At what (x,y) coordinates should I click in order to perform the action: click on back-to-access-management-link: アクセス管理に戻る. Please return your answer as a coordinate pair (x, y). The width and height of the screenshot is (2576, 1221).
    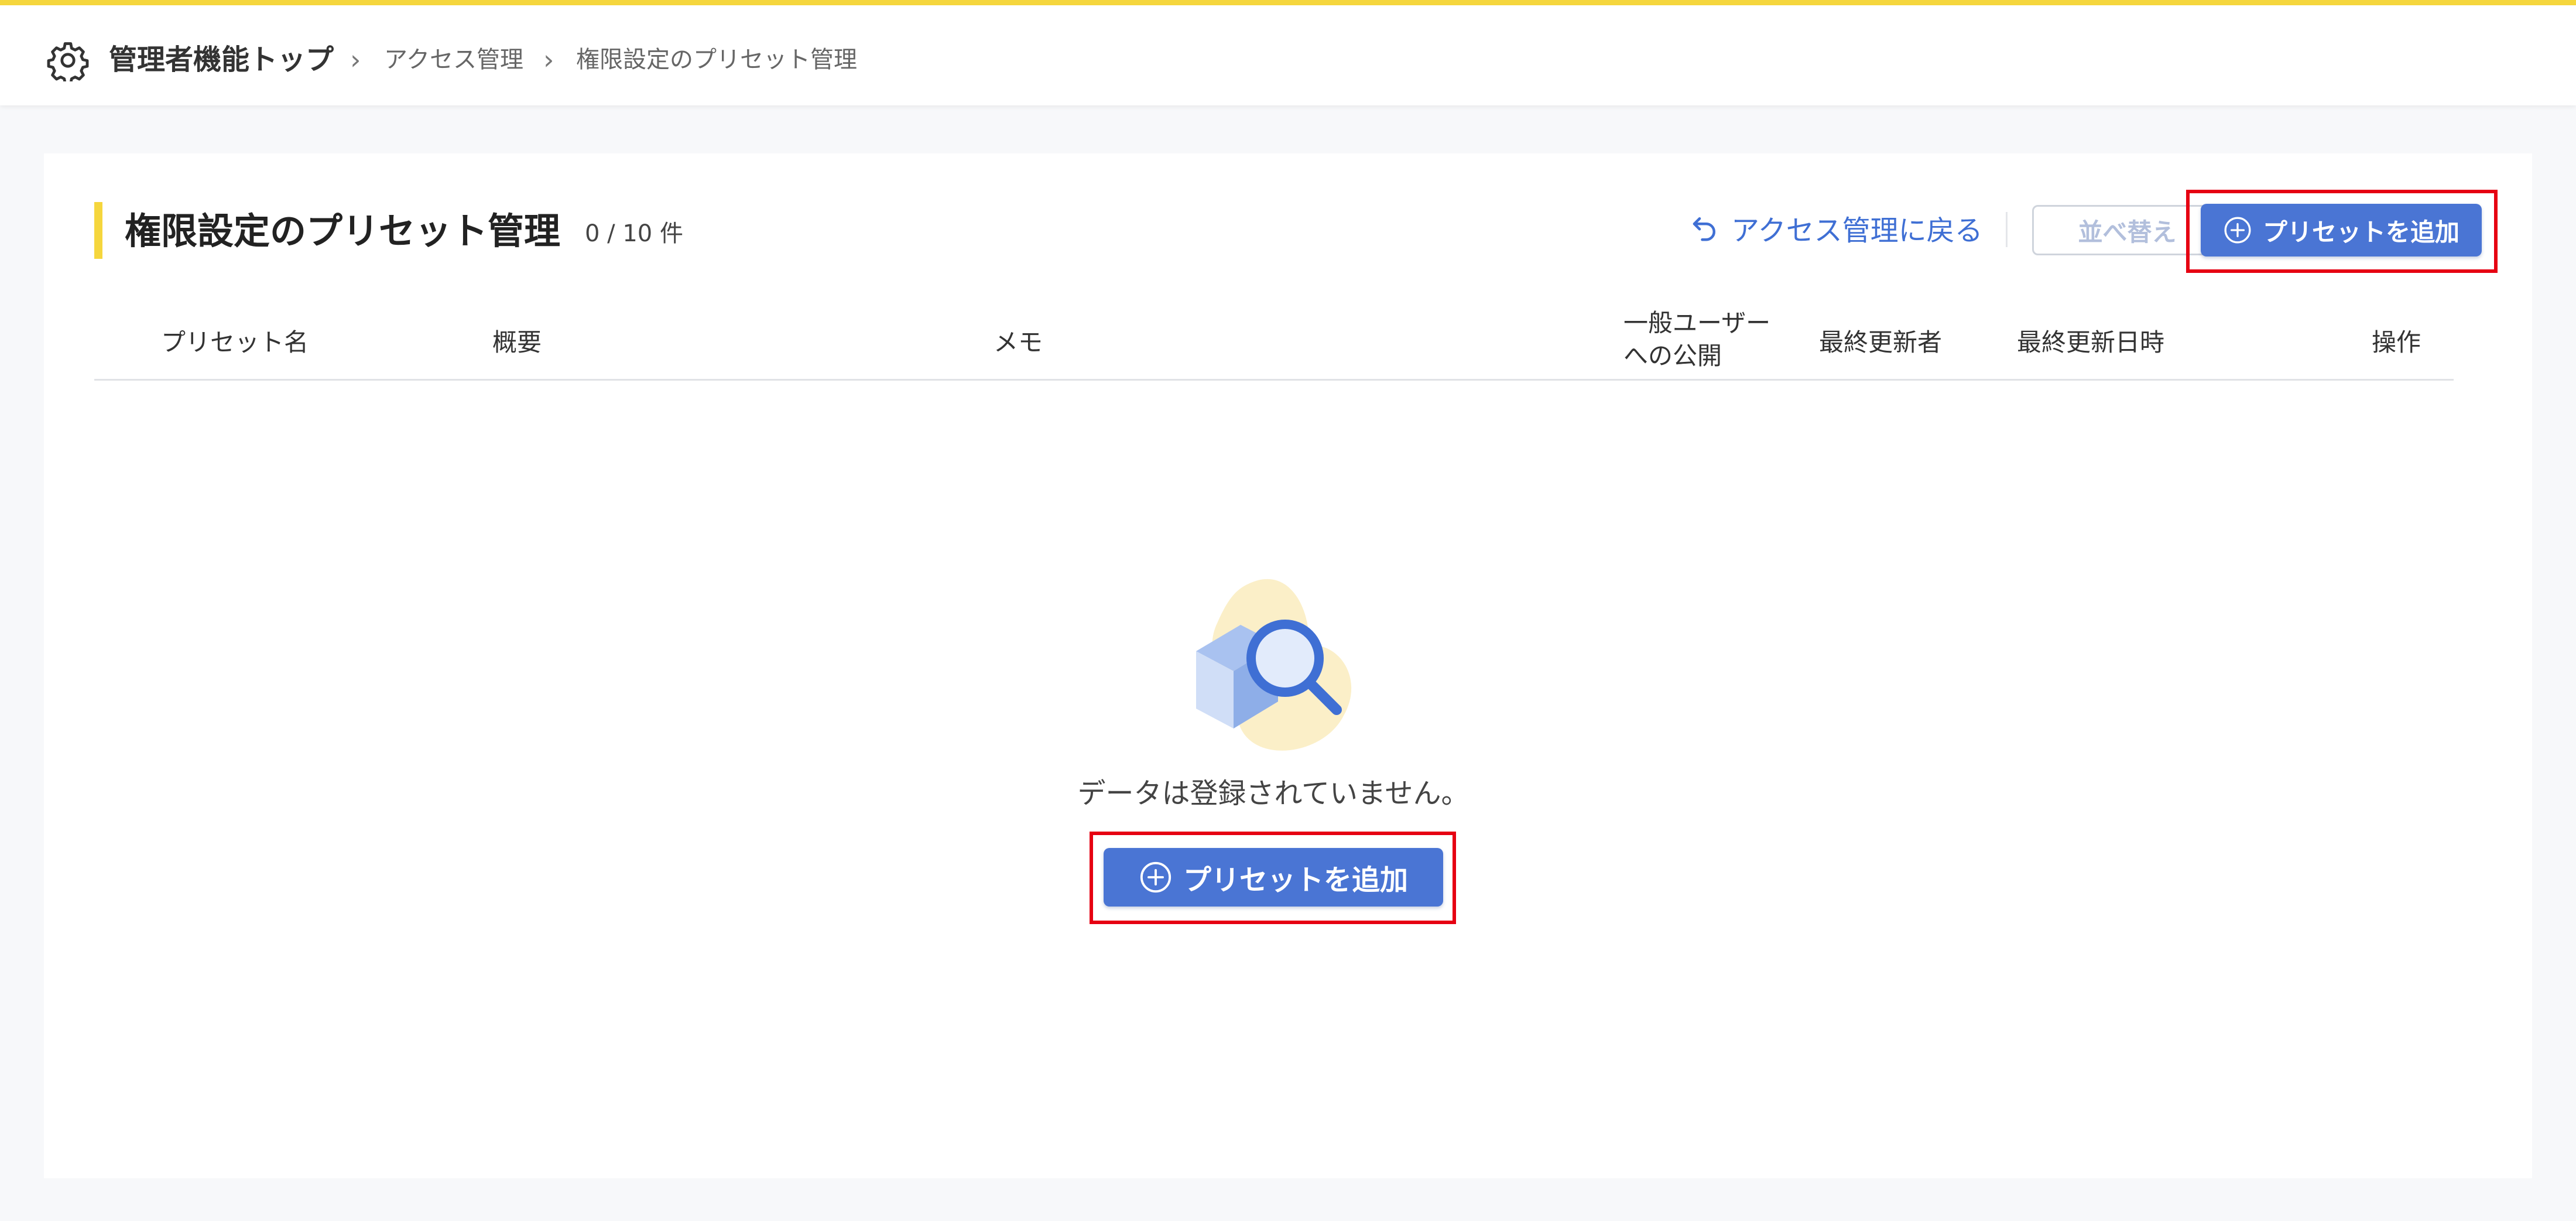
    Looking at the image, I should click on (1836, 228).